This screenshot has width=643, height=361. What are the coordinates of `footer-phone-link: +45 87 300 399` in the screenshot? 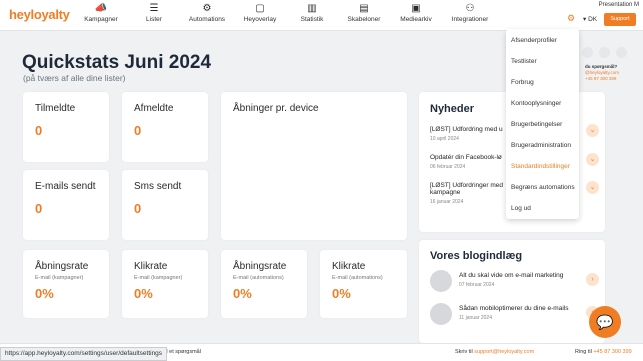 It's located at (612, 352).